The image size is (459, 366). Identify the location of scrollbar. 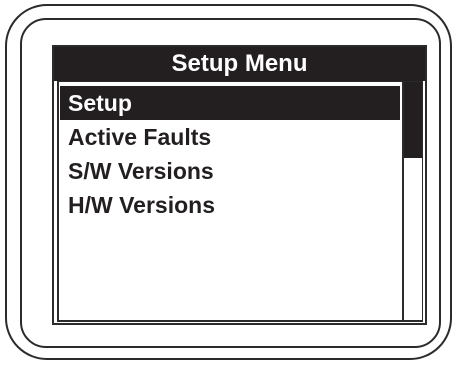
(412, 201).